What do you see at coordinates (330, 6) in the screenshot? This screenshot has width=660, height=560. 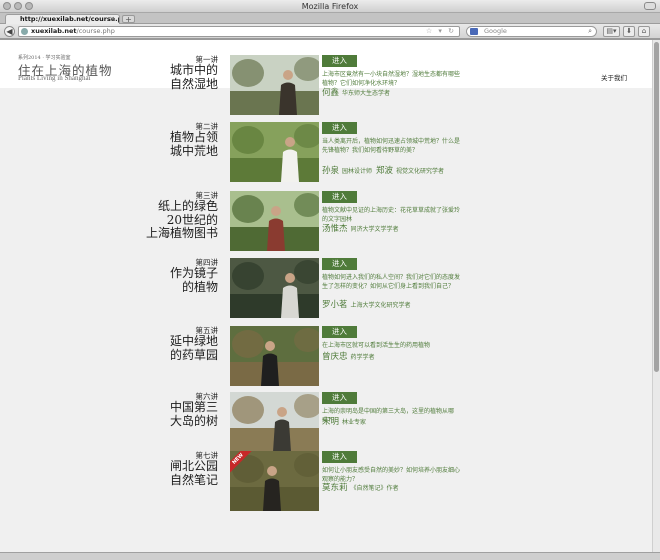 I see `window-titlebar: Mozilla Firefox` at bounding box center [330, 6].